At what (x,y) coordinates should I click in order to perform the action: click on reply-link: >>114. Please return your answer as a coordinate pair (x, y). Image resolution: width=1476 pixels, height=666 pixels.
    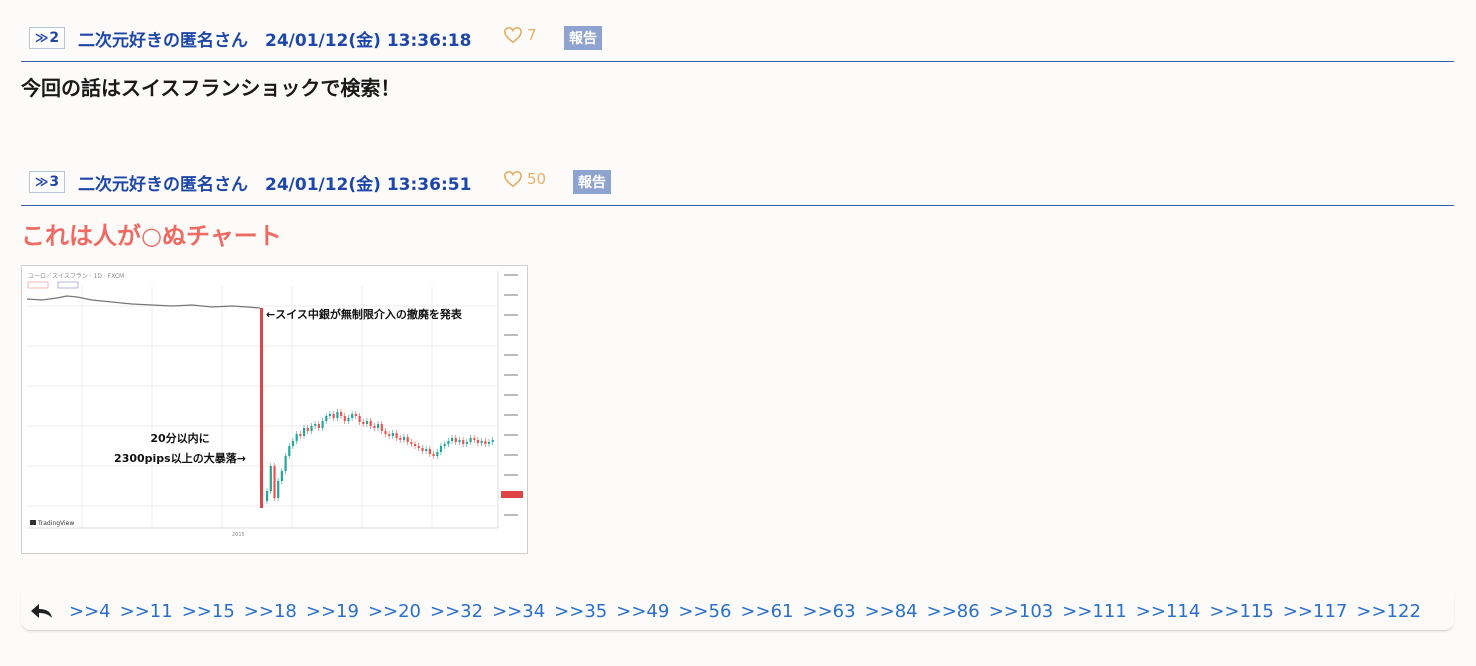
    Looking at the image, I should click on (1168, 611).